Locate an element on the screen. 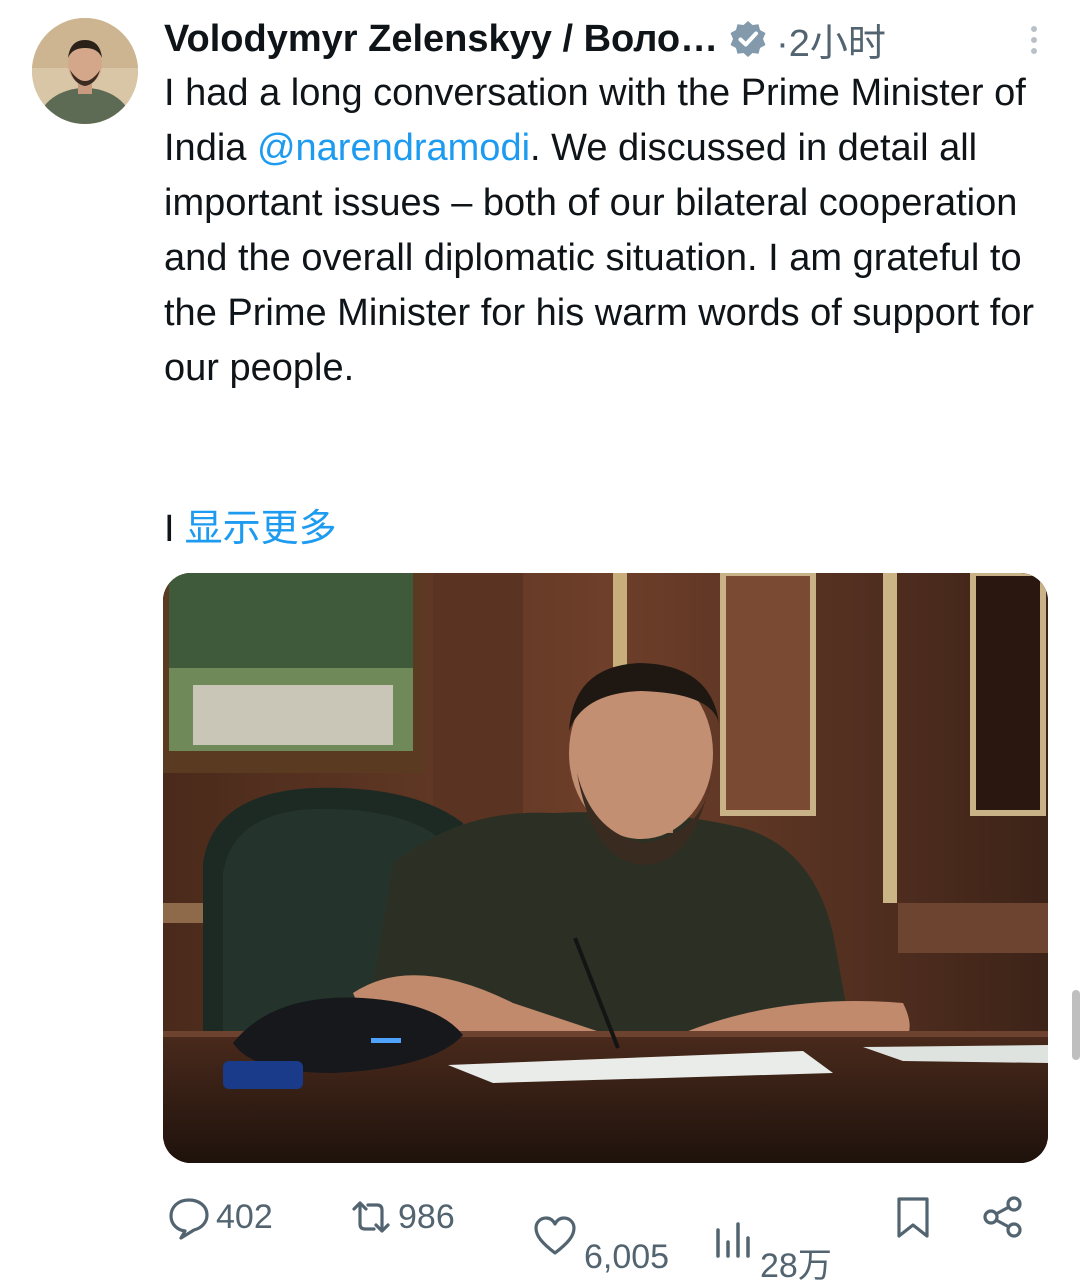 The width and height of the screenshot is (1080, 1287). timestamp-label: 2小时 is located at coordinates (837, 43).